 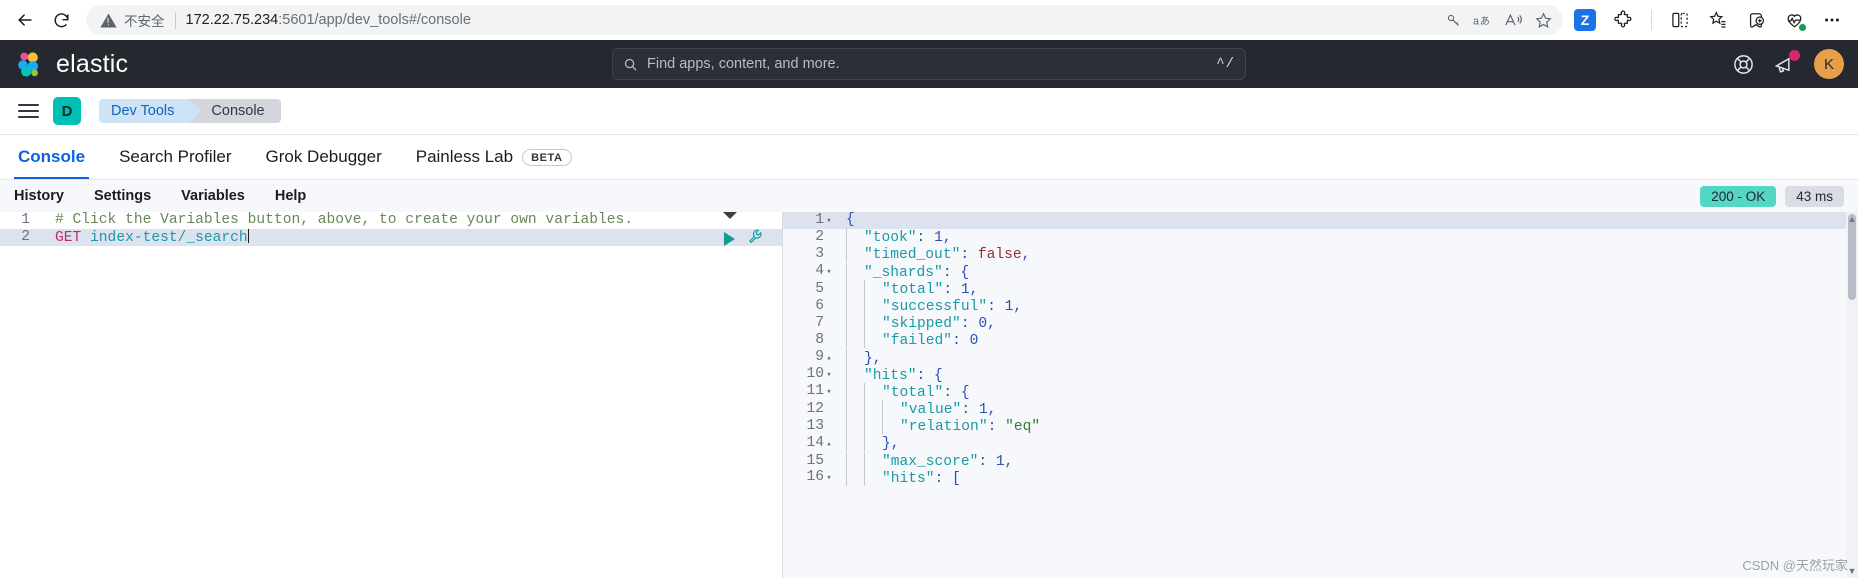 What do you see at coordinates (1786, 62) in the screenshot?
I see `announcements-megaphone-icon` at bounding box center [1786, 62].